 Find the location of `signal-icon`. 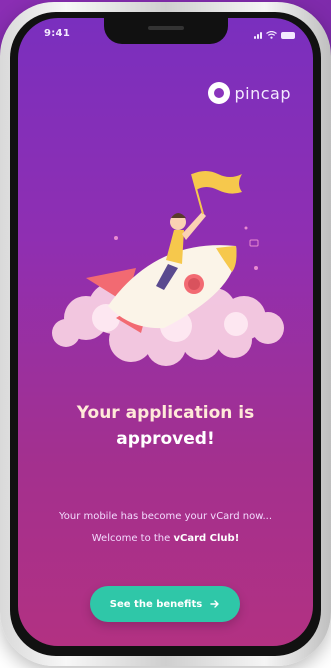

signal-icon is located at coordinates (258, 35).